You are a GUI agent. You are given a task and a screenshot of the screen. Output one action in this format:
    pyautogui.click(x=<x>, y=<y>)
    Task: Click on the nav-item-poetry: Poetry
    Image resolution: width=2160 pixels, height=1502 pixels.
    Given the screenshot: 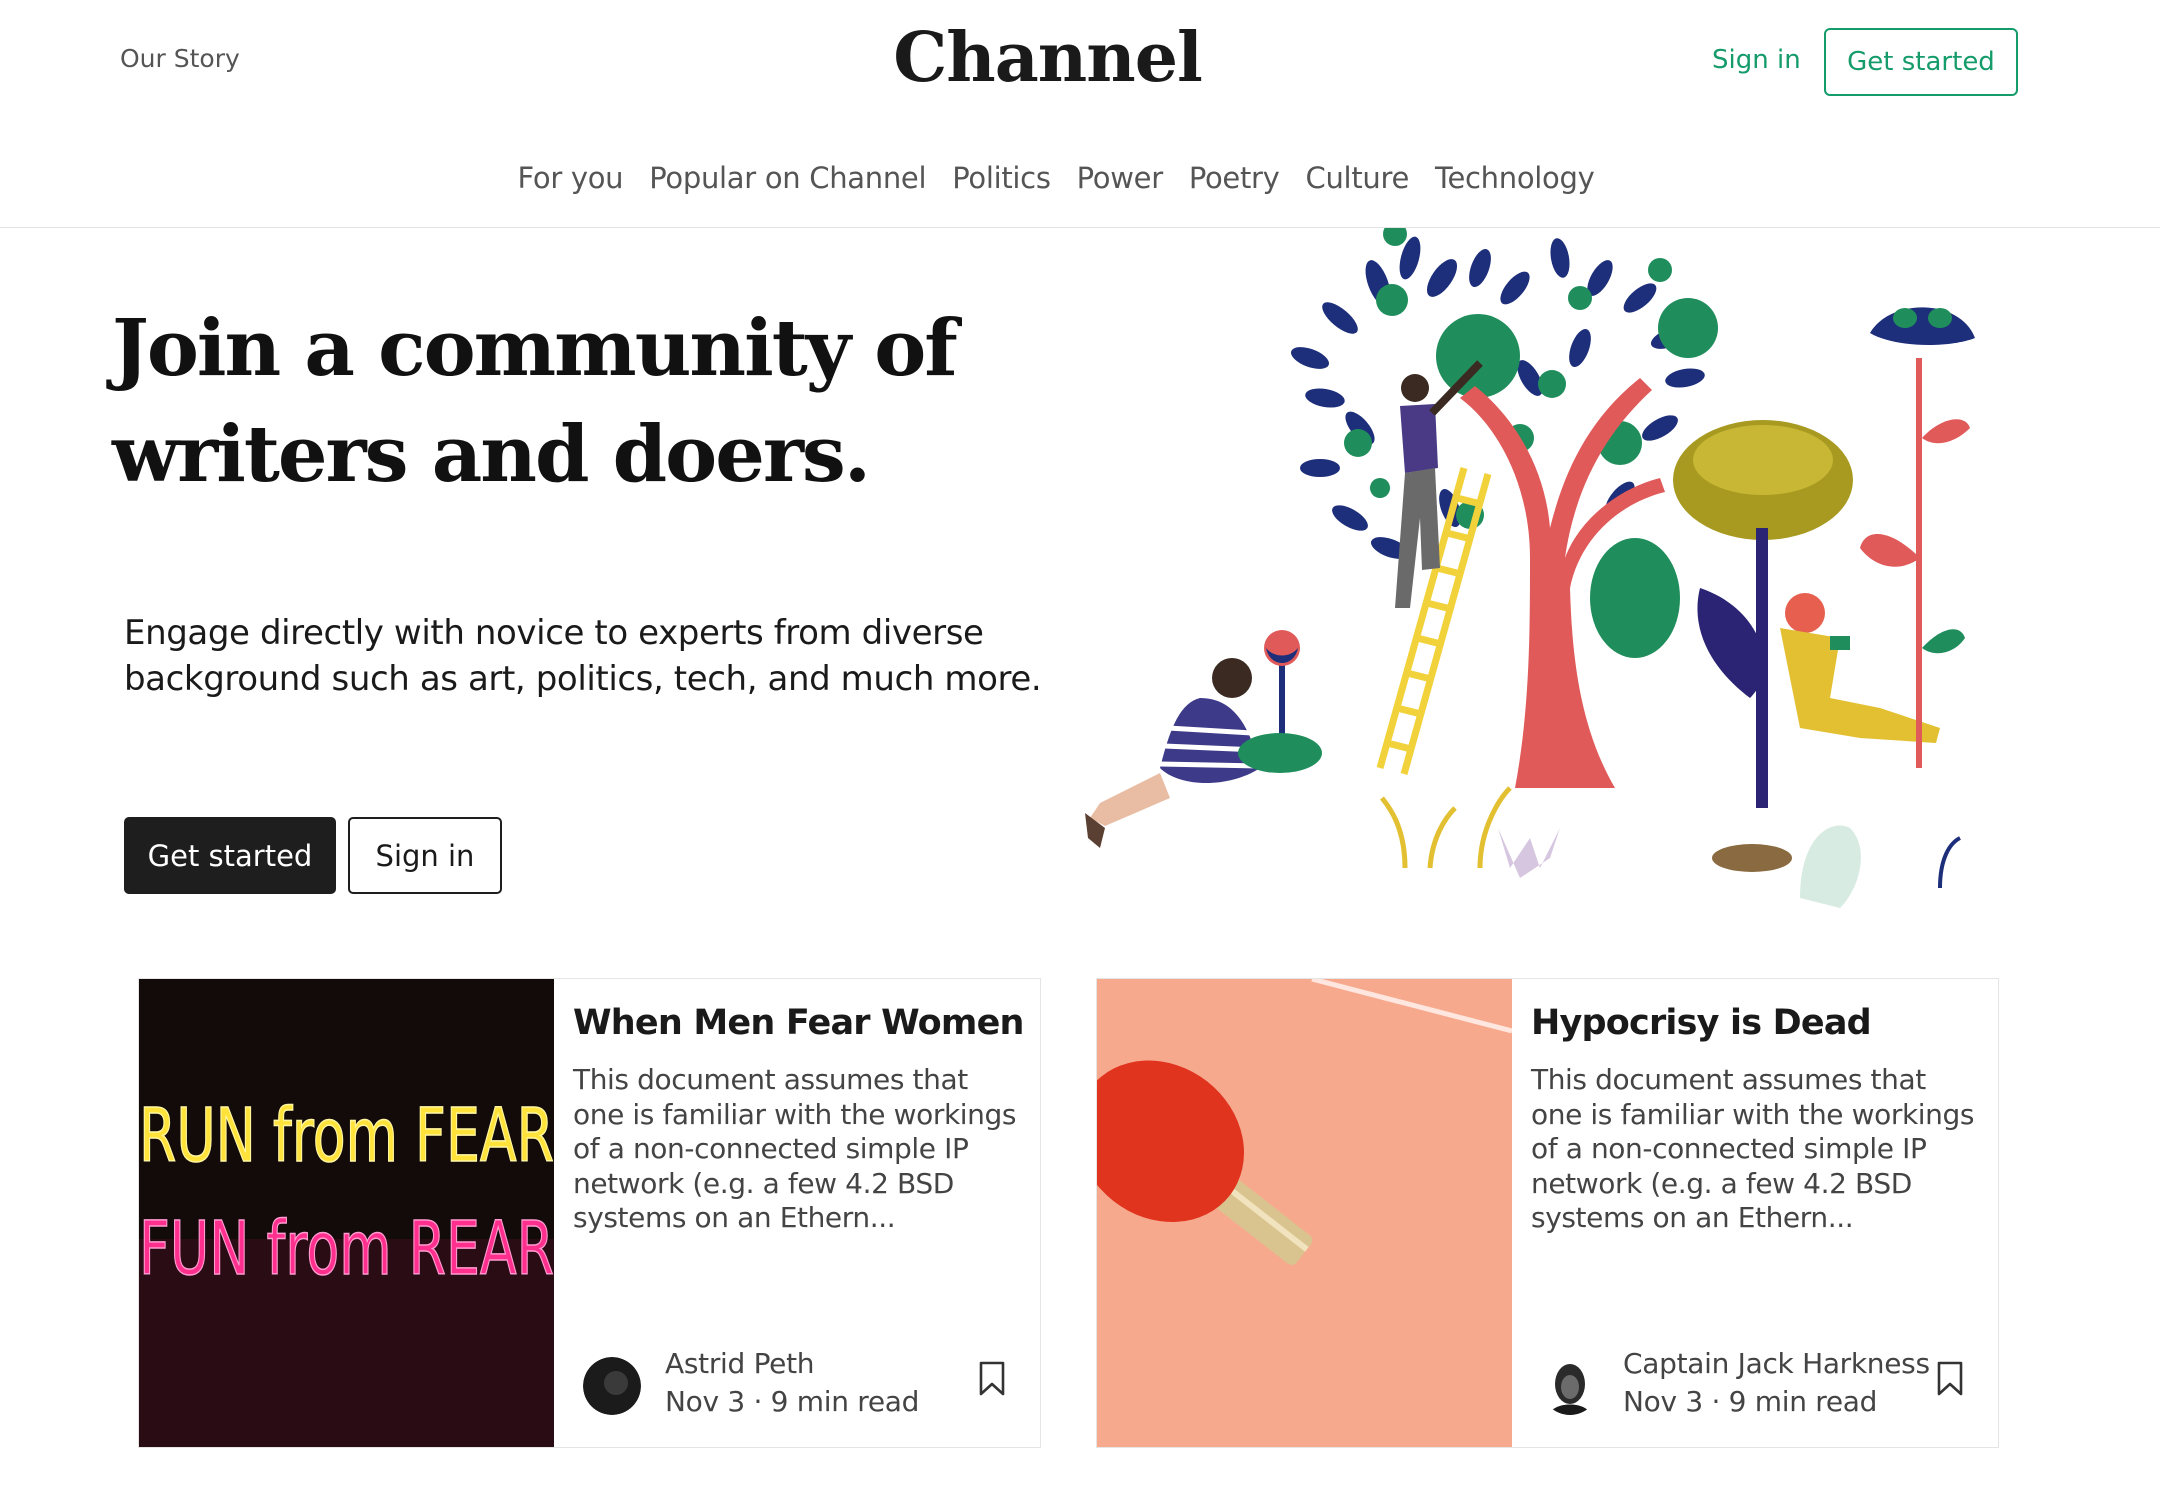 What is the action you would take?
    pyautogui.click(x=1234, y=178)
    